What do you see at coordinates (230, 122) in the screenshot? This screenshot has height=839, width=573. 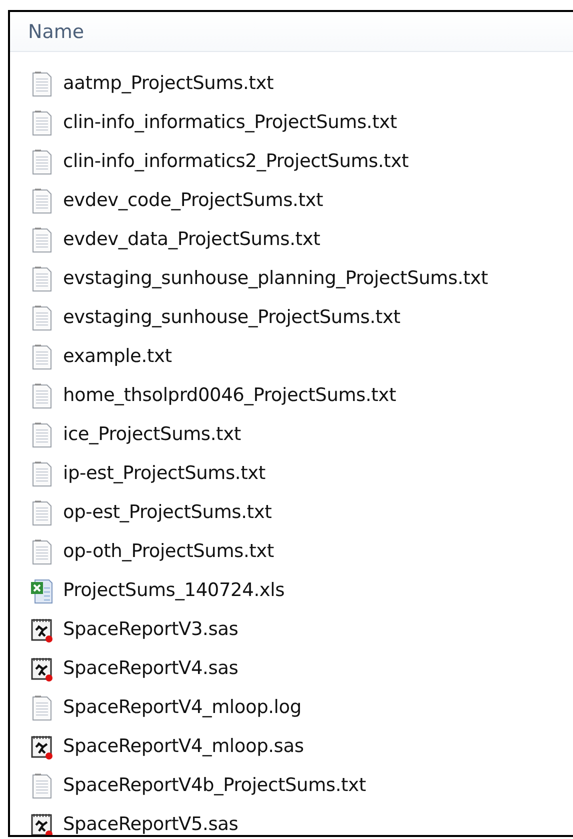 I see `file-name: clin-info_informatics_ProjectSums.txt` at bounding box center [230, 122].